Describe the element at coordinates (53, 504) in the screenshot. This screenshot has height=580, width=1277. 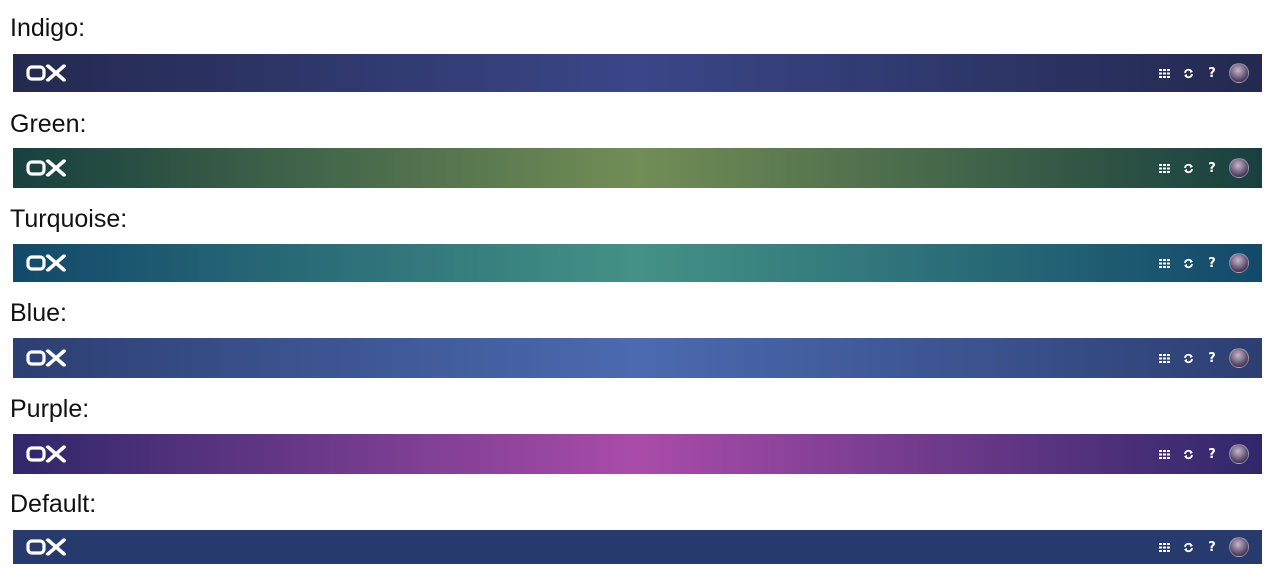
I see `theme-label-default: Default:` at that location.